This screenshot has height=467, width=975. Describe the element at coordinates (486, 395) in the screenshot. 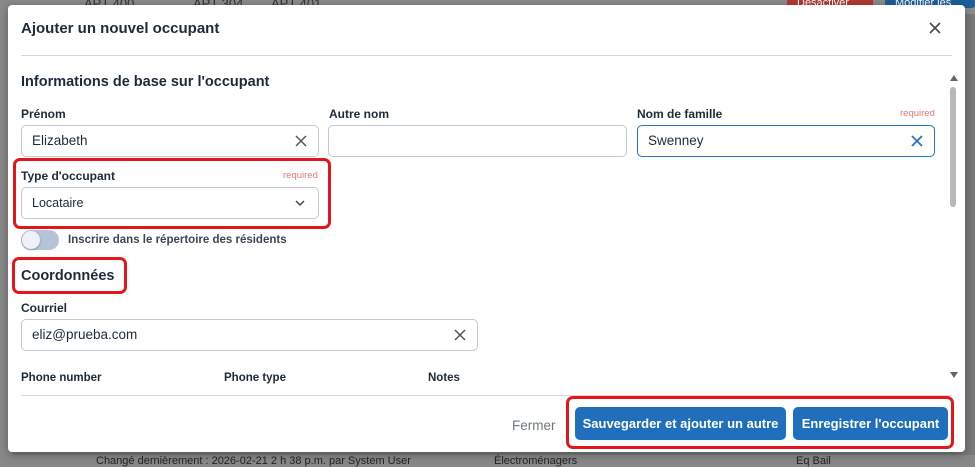

I see `footer-divider` at that location.